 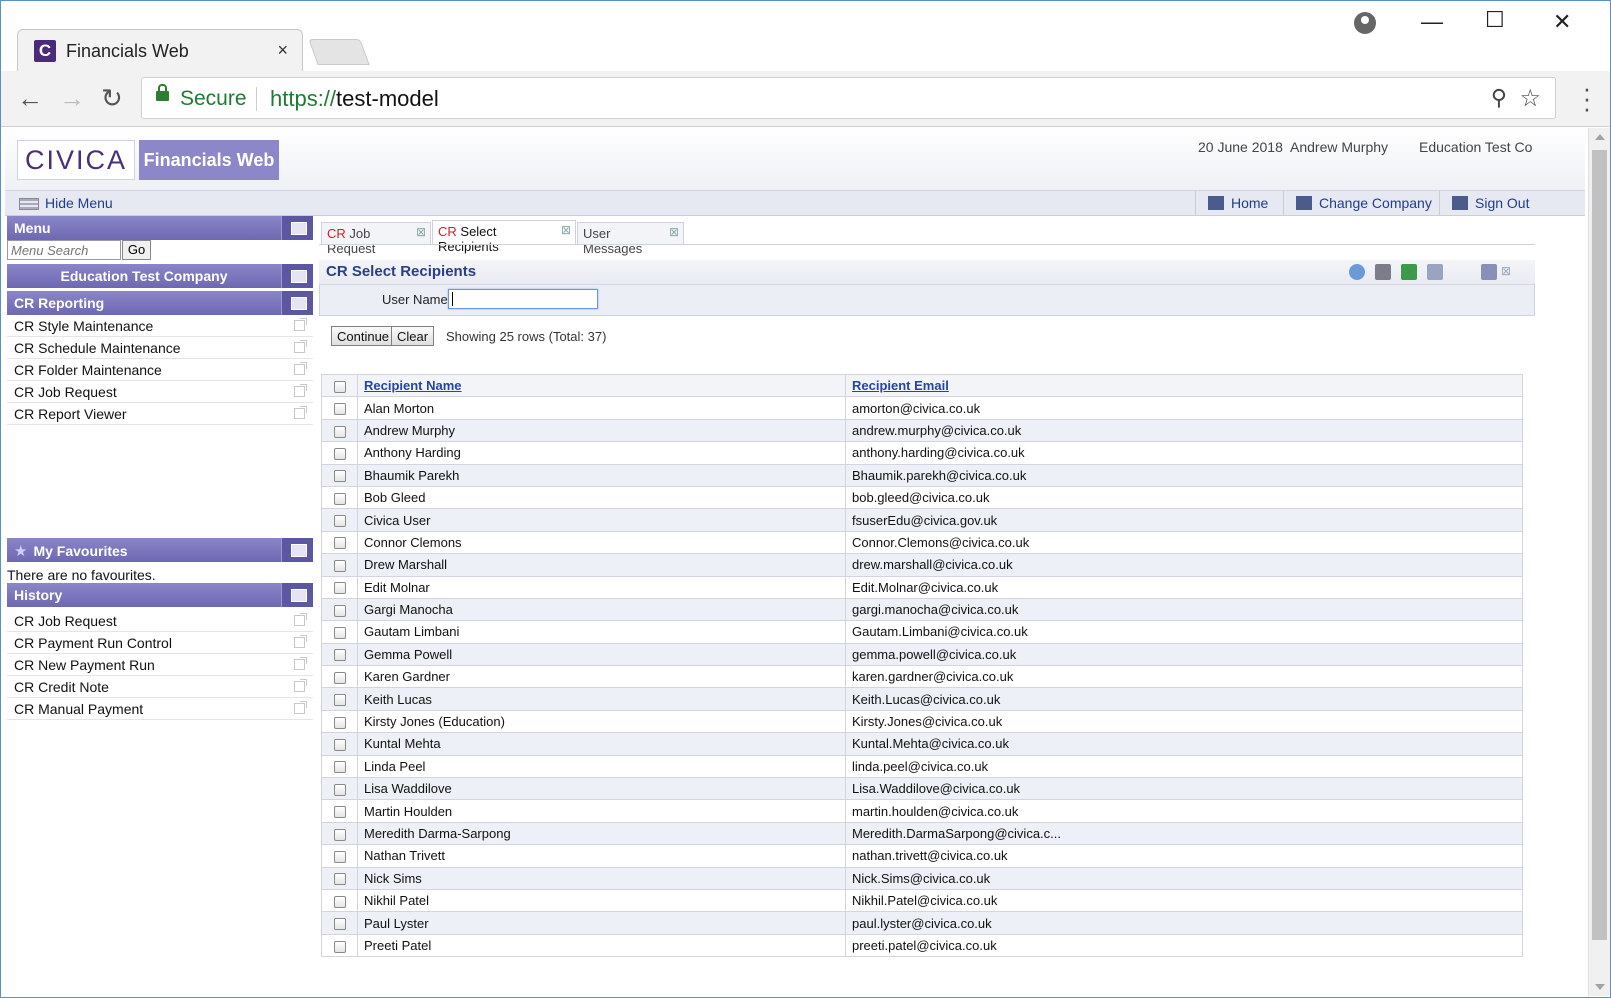 What do you see at coordinates (900, 385) in the screenshot?
I see `recipient-email-sort-link: Recipient Email` at bounding box center [900, 385].